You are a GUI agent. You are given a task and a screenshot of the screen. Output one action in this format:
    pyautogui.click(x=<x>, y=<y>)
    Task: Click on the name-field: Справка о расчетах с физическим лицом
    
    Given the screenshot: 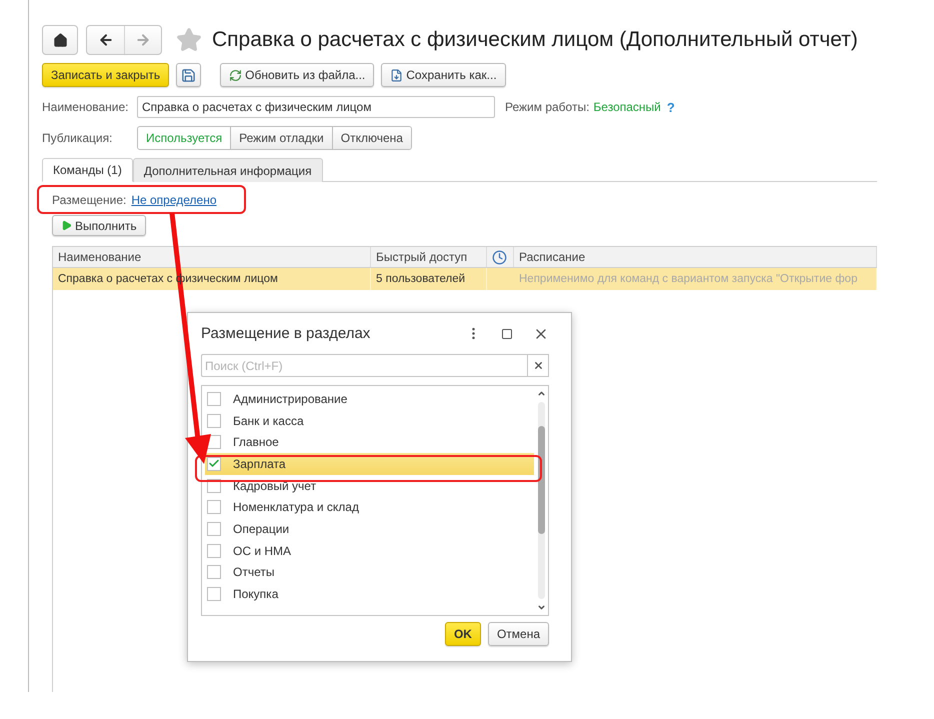 What is the action you would take?
    pyautogui.click(x=316, y=107)
    